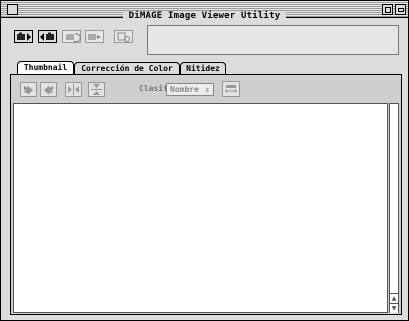  I want to click on camera-rotate-icon, so click(71, 36).